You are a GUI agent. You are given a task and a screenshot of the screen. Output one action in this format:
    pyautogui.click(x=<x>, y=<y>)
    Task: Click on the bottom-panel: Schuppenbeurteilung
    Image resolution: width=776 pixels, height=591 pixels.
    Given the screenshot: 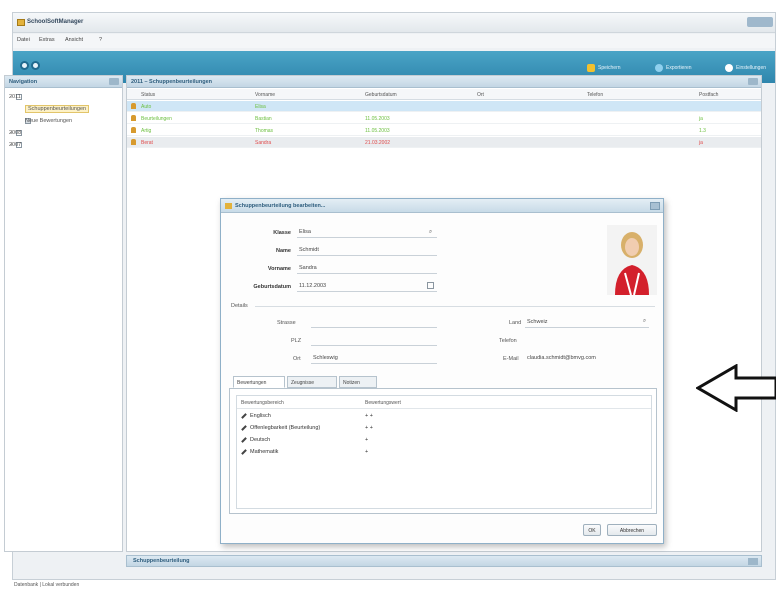 What is the action you would take?
    pyautogui.click(x=444, y=561)
    